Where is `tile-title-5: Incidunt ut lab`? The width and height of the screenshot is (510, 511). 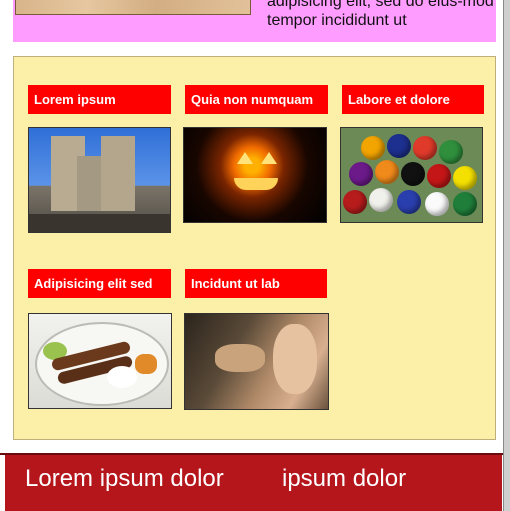
tile-title-5: Incidunt ut lab is located at coordinates (256, 283).